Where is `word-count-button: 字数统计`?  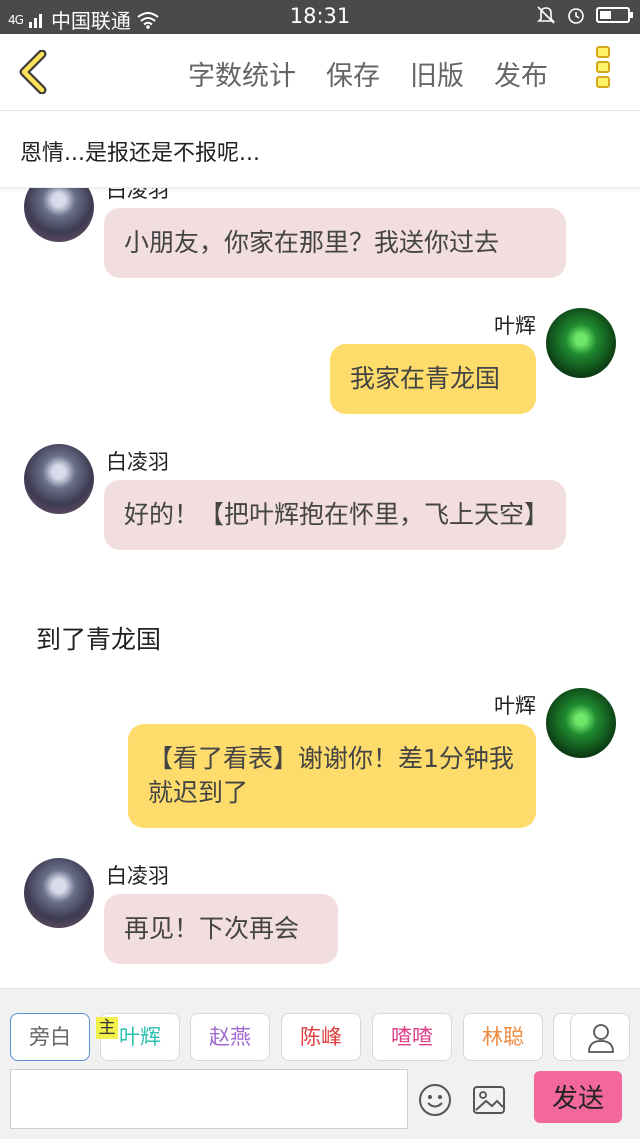 word-count-button: 字数统计 is located at coordinates (242, 73).